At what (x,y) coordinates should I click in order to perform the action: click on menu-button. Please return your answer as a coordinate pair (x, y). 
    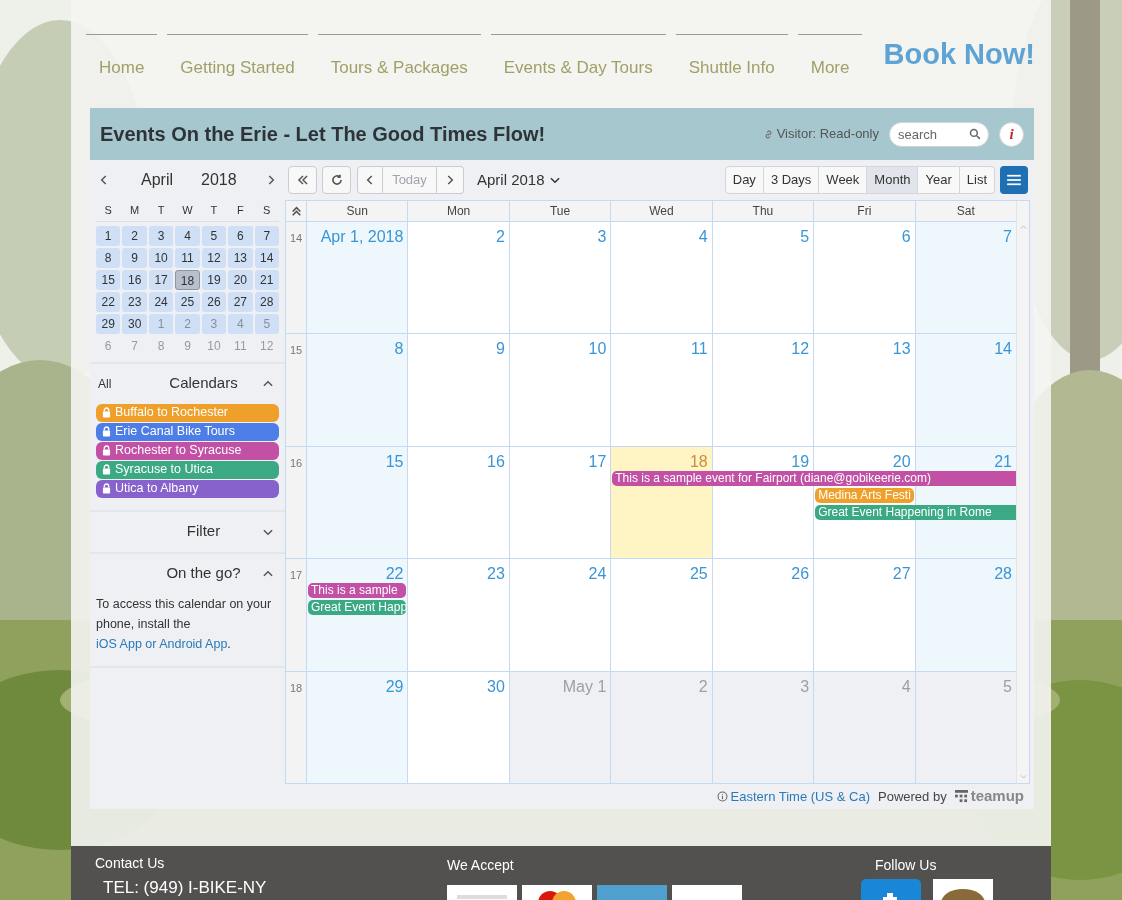
    Looking at the image, I should click on (1014, 180).